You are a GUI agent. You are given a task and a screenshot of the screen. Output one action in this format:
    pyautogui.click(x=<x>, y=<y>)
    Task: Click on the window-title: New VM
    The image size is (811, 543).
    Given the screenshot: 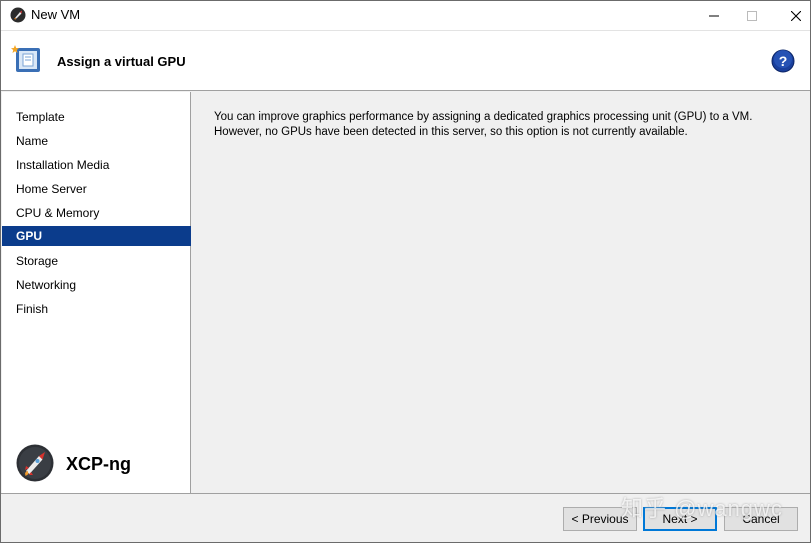 What is the action you would take?
    pyautogui.click(x=56, y=14)
    